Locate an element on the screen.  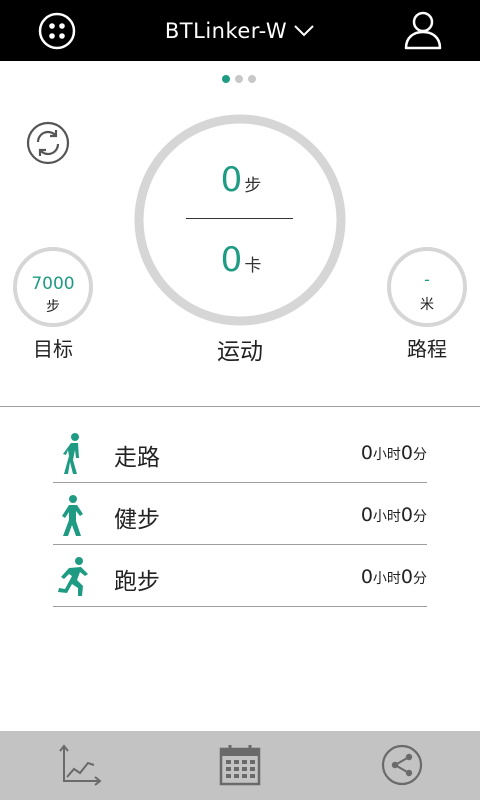
calendar-icon is located at coordinates (240, 765).